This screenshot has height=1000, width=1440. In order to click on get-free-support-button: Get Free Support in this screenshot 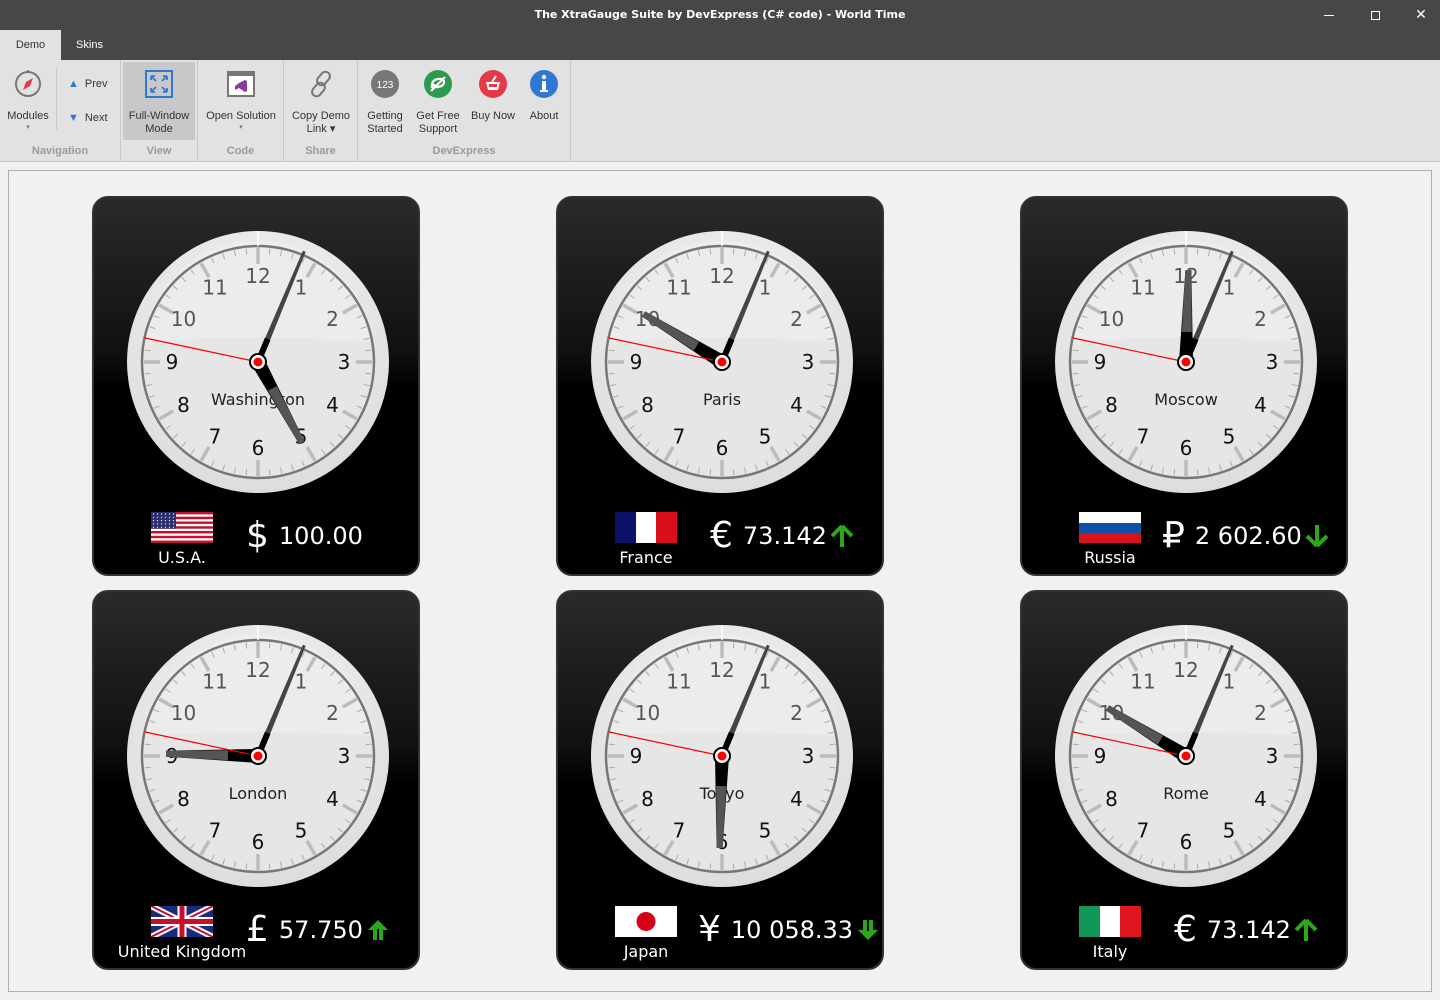, I will do `click(438, 101)`.